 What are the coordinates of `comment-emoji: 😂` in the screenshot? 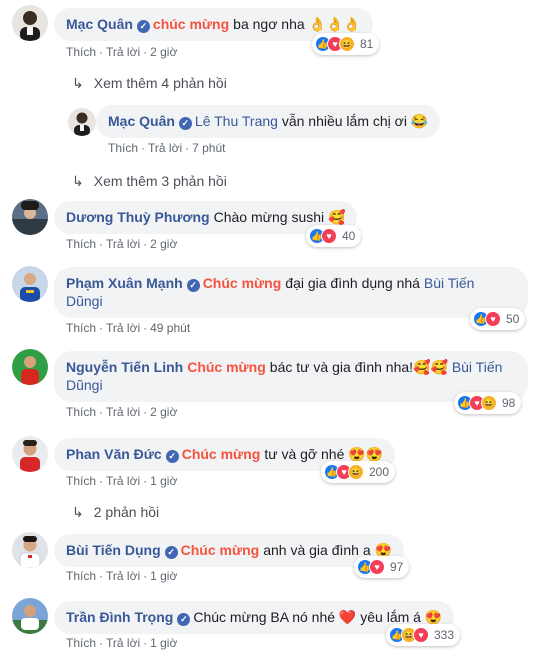 It's located at (419, 121).